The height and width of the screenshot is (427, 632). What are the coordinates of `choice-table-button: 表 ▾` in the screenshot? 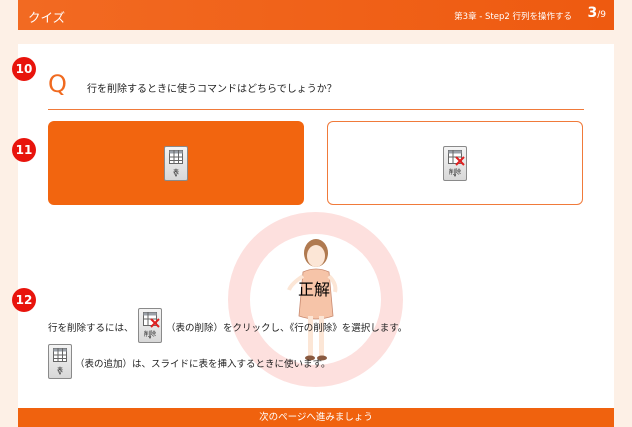 It's located at (176, 163).